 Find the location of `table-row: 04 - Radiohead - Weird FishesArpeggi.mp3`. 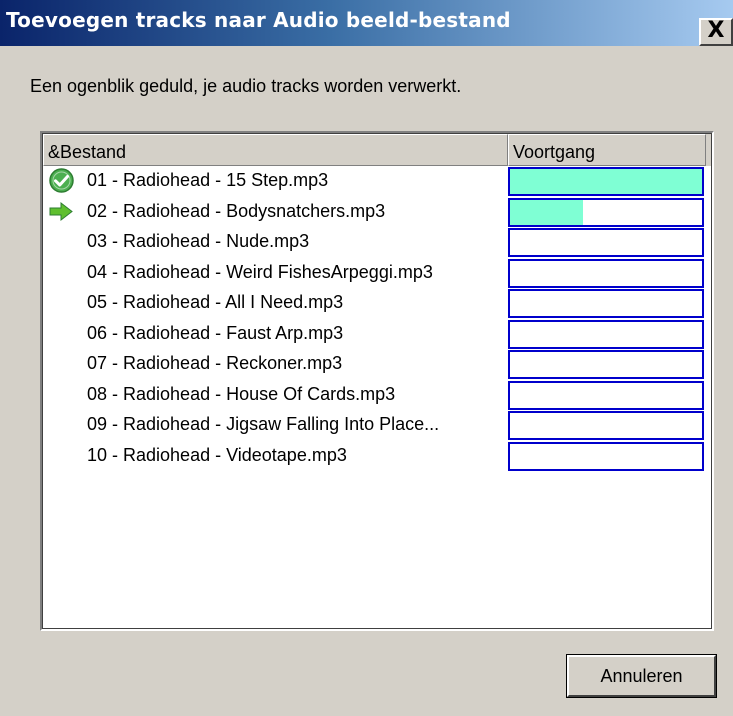

table-row: 04 - Radiohead - Weird FishesArpeggi.mp3 is located at coordinates (375, 273).